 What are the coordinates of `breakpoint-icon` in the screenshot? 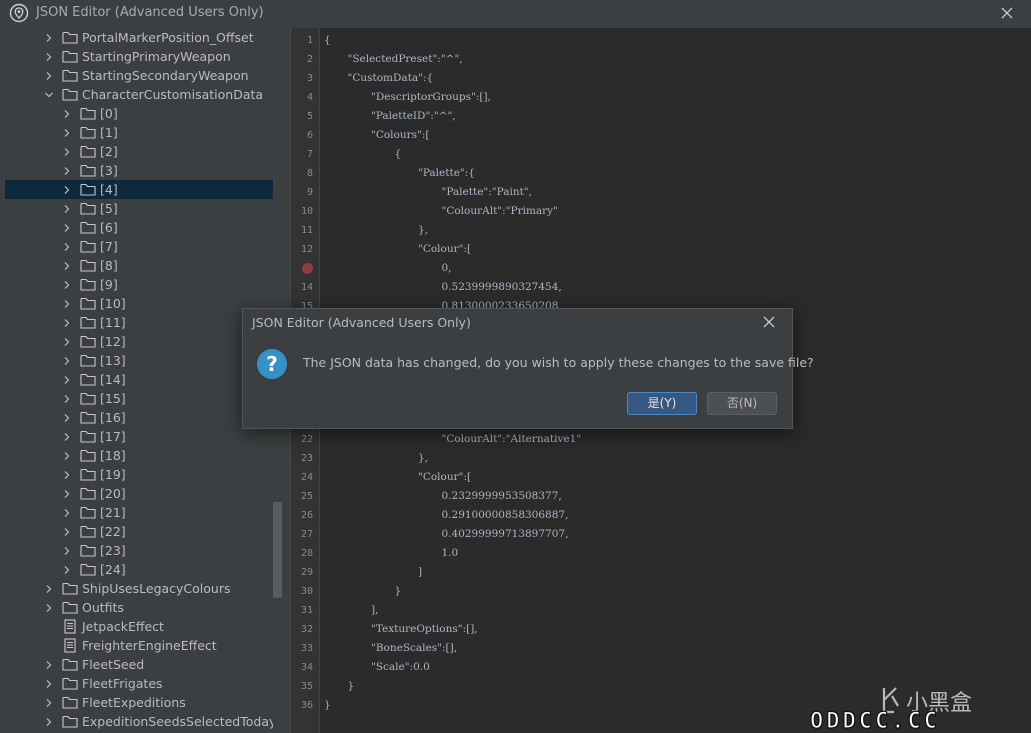 It's located at (307, 268).